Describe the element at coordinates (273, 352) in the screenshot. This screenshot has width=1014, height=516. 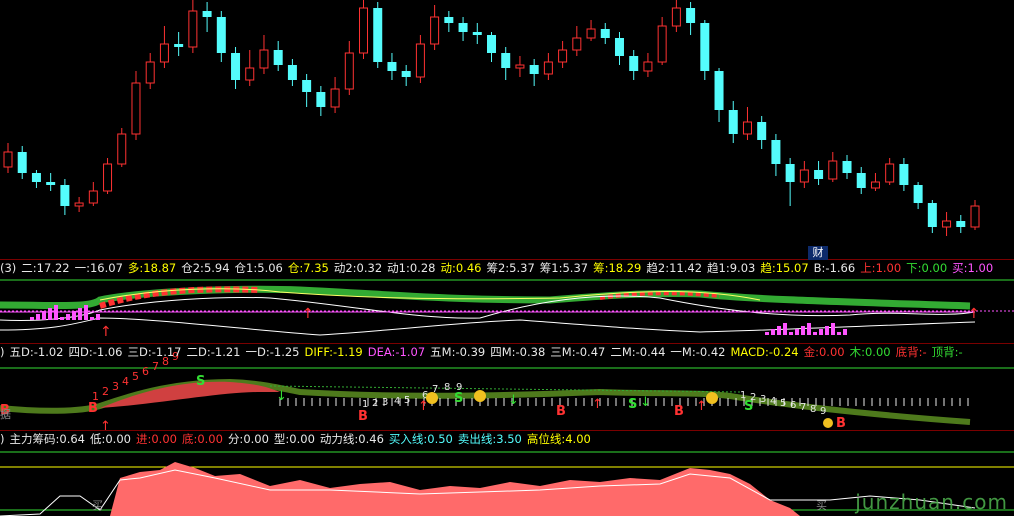
I see `readout-item: 一D:-1.25` at that location.